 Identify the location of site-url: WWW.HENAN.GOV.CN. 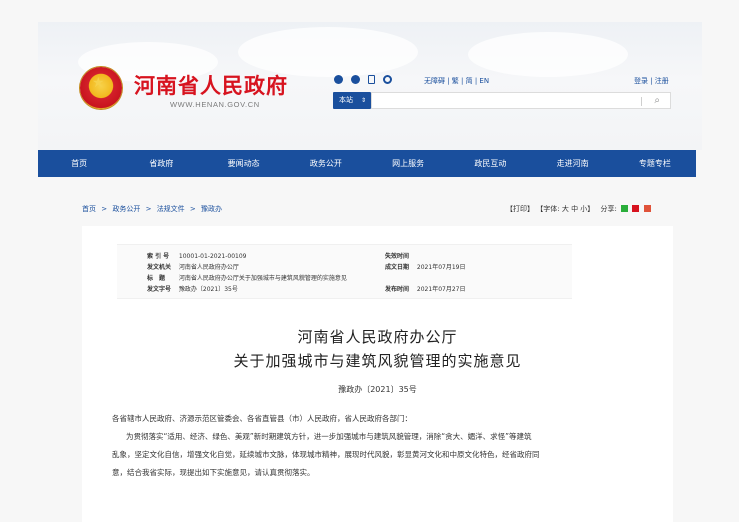
(215, 104).